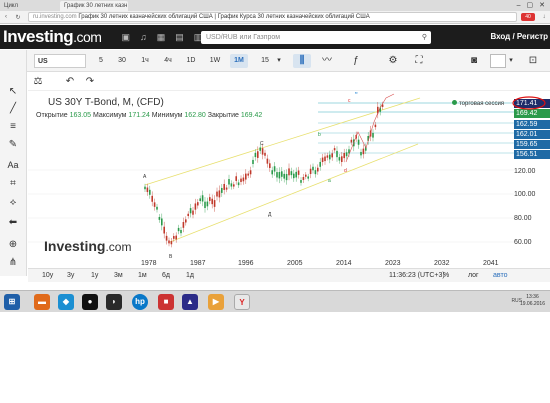 The width and height of the screenshot is (550, 403). Describe the element at coordinates (251, 115) in the screenshot. I see `close-value: 169.42` at that location.